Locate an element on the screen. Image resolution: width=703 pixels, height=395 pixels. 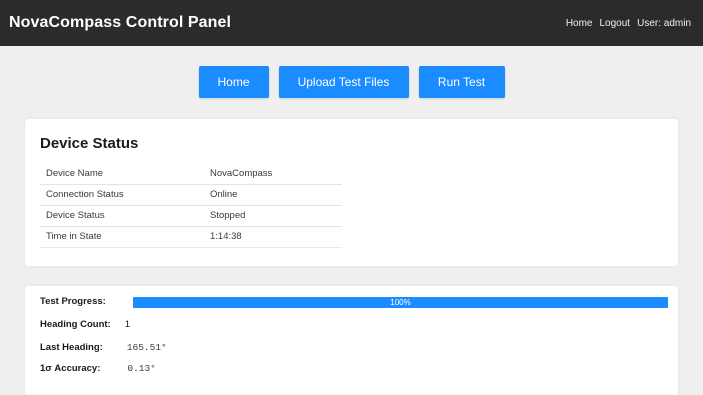
accuracy-row: 1σ Accuracy: 0.13° is located at coordinates (98, 368).